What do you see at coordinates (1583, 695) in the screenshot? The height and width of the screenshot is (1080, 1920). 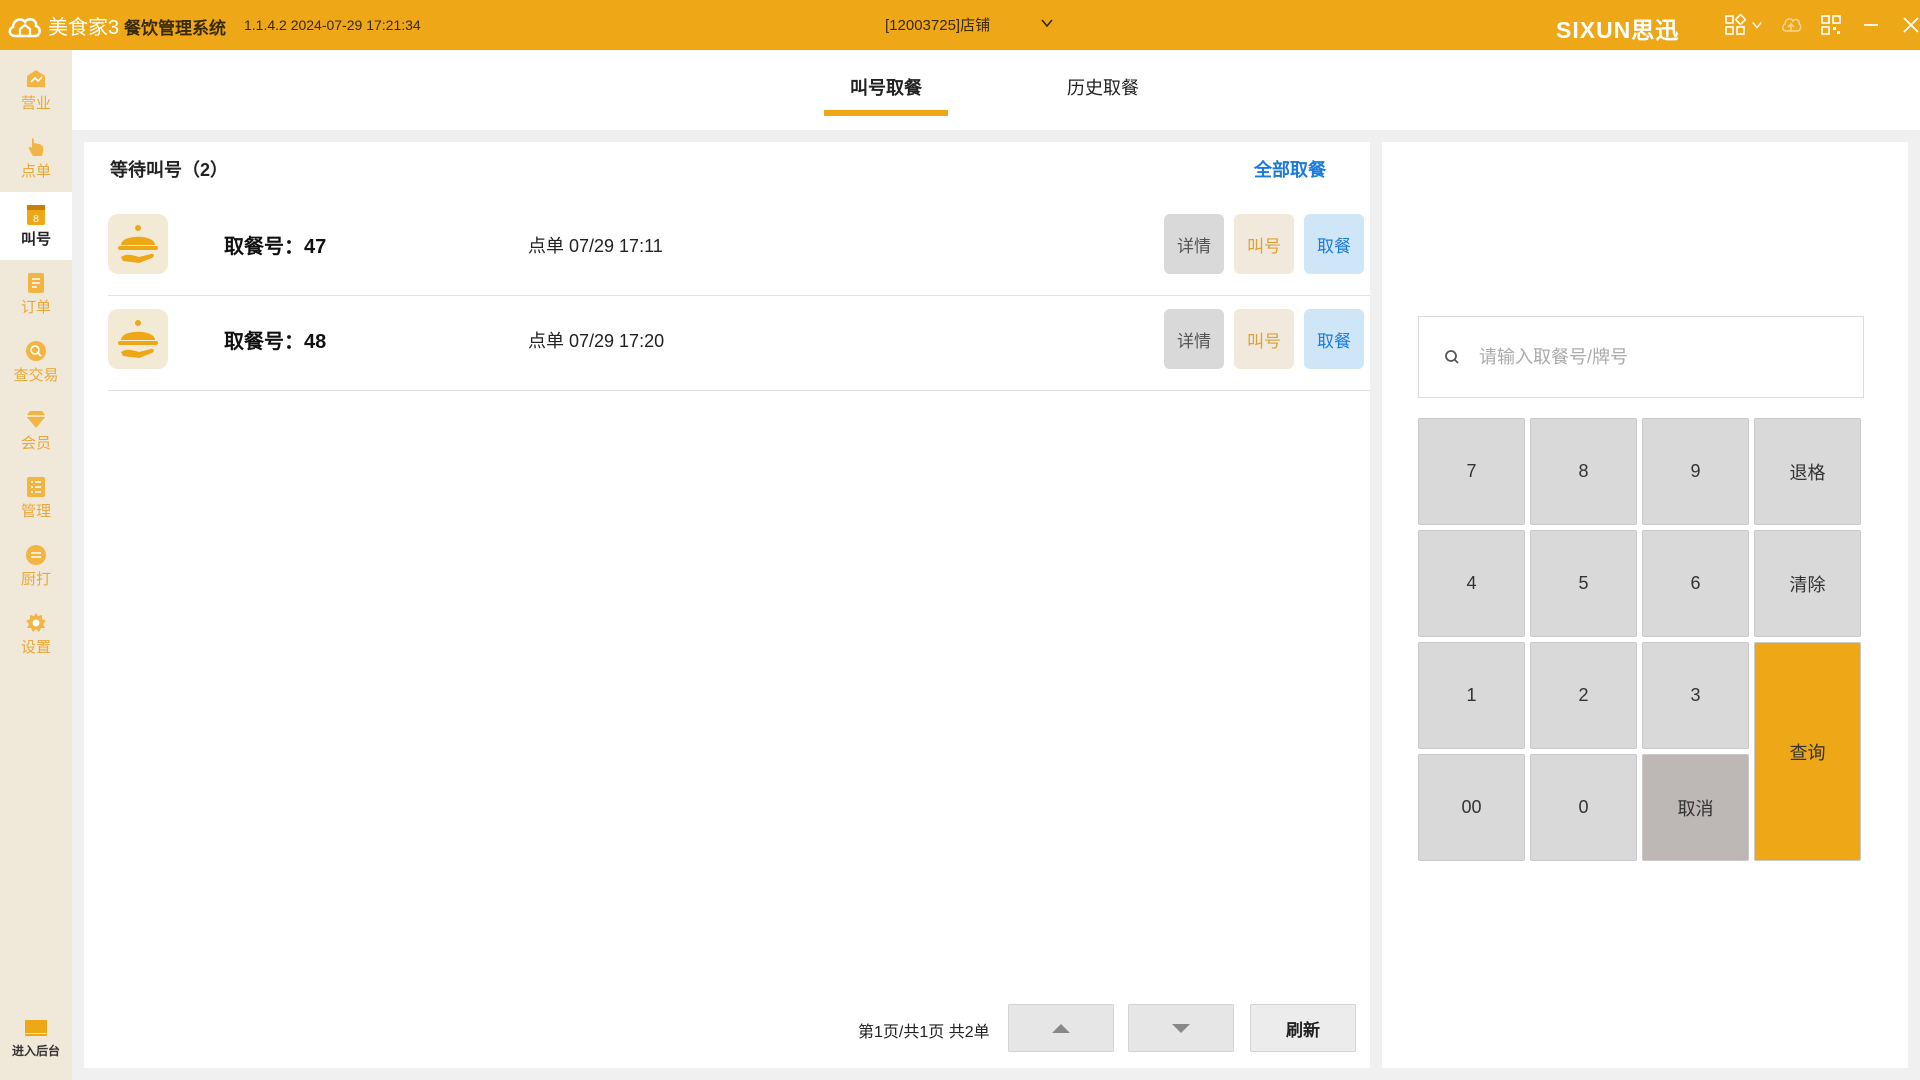 I see `key-2: 2` at bounding box center [1583, 695].